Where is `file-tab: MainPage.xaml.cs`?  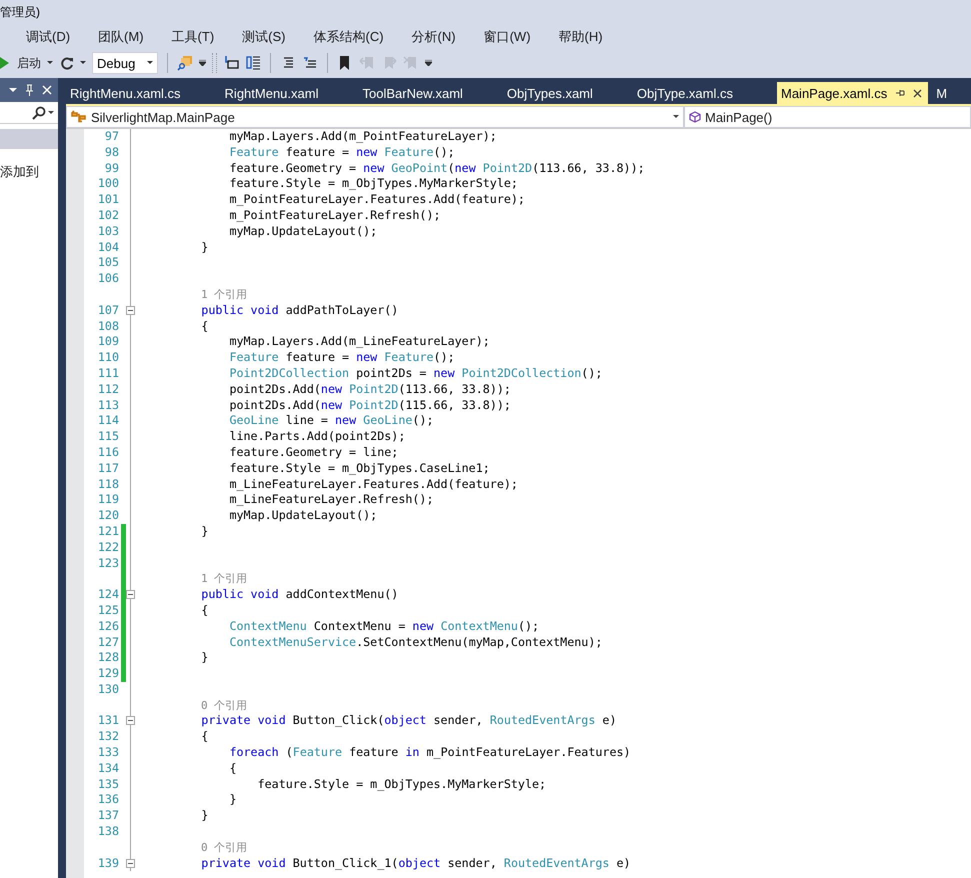
file-tab: MainPage.xaml.cs is located at coordinates (852, 93).